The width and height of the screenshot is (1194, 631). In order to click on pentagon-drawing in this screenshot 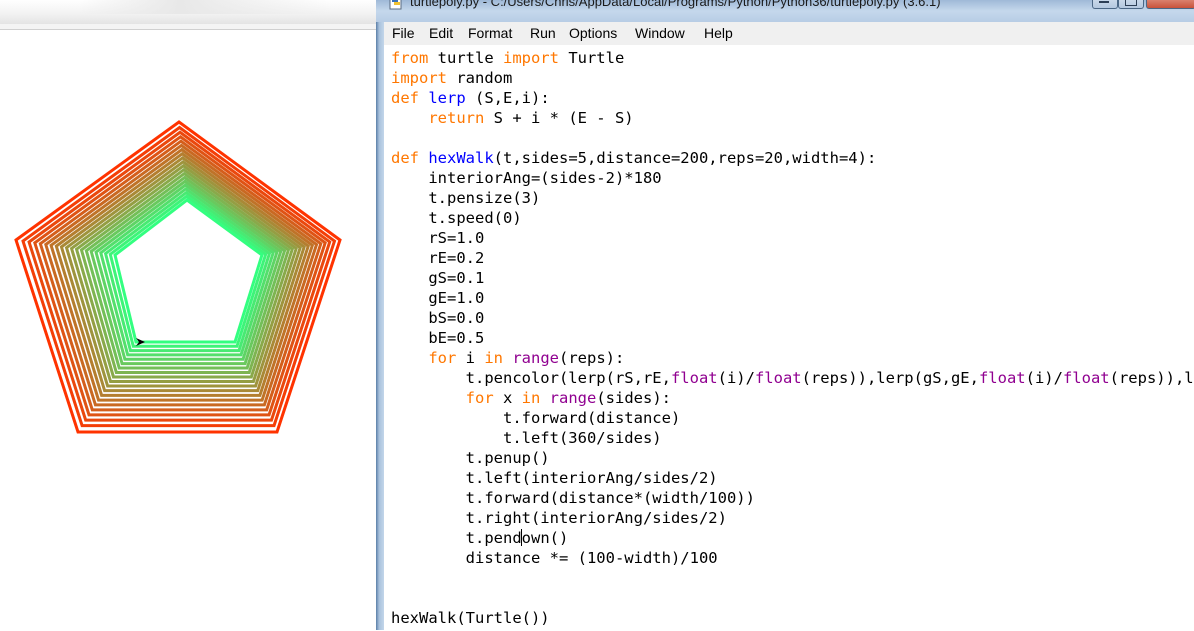, I will do `click(178, 277)`.